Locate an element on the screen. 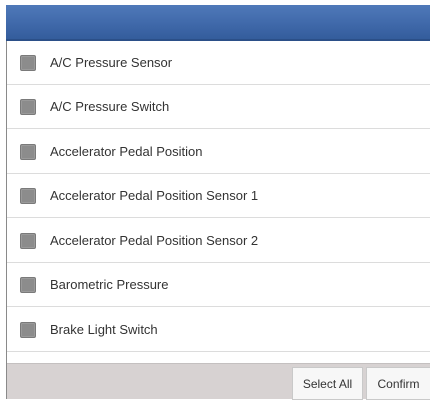 The height and width of the screenshot is (400, 430). list-item-barometric-pressure: Barometric Pressure is located at coordinates (218, 285).